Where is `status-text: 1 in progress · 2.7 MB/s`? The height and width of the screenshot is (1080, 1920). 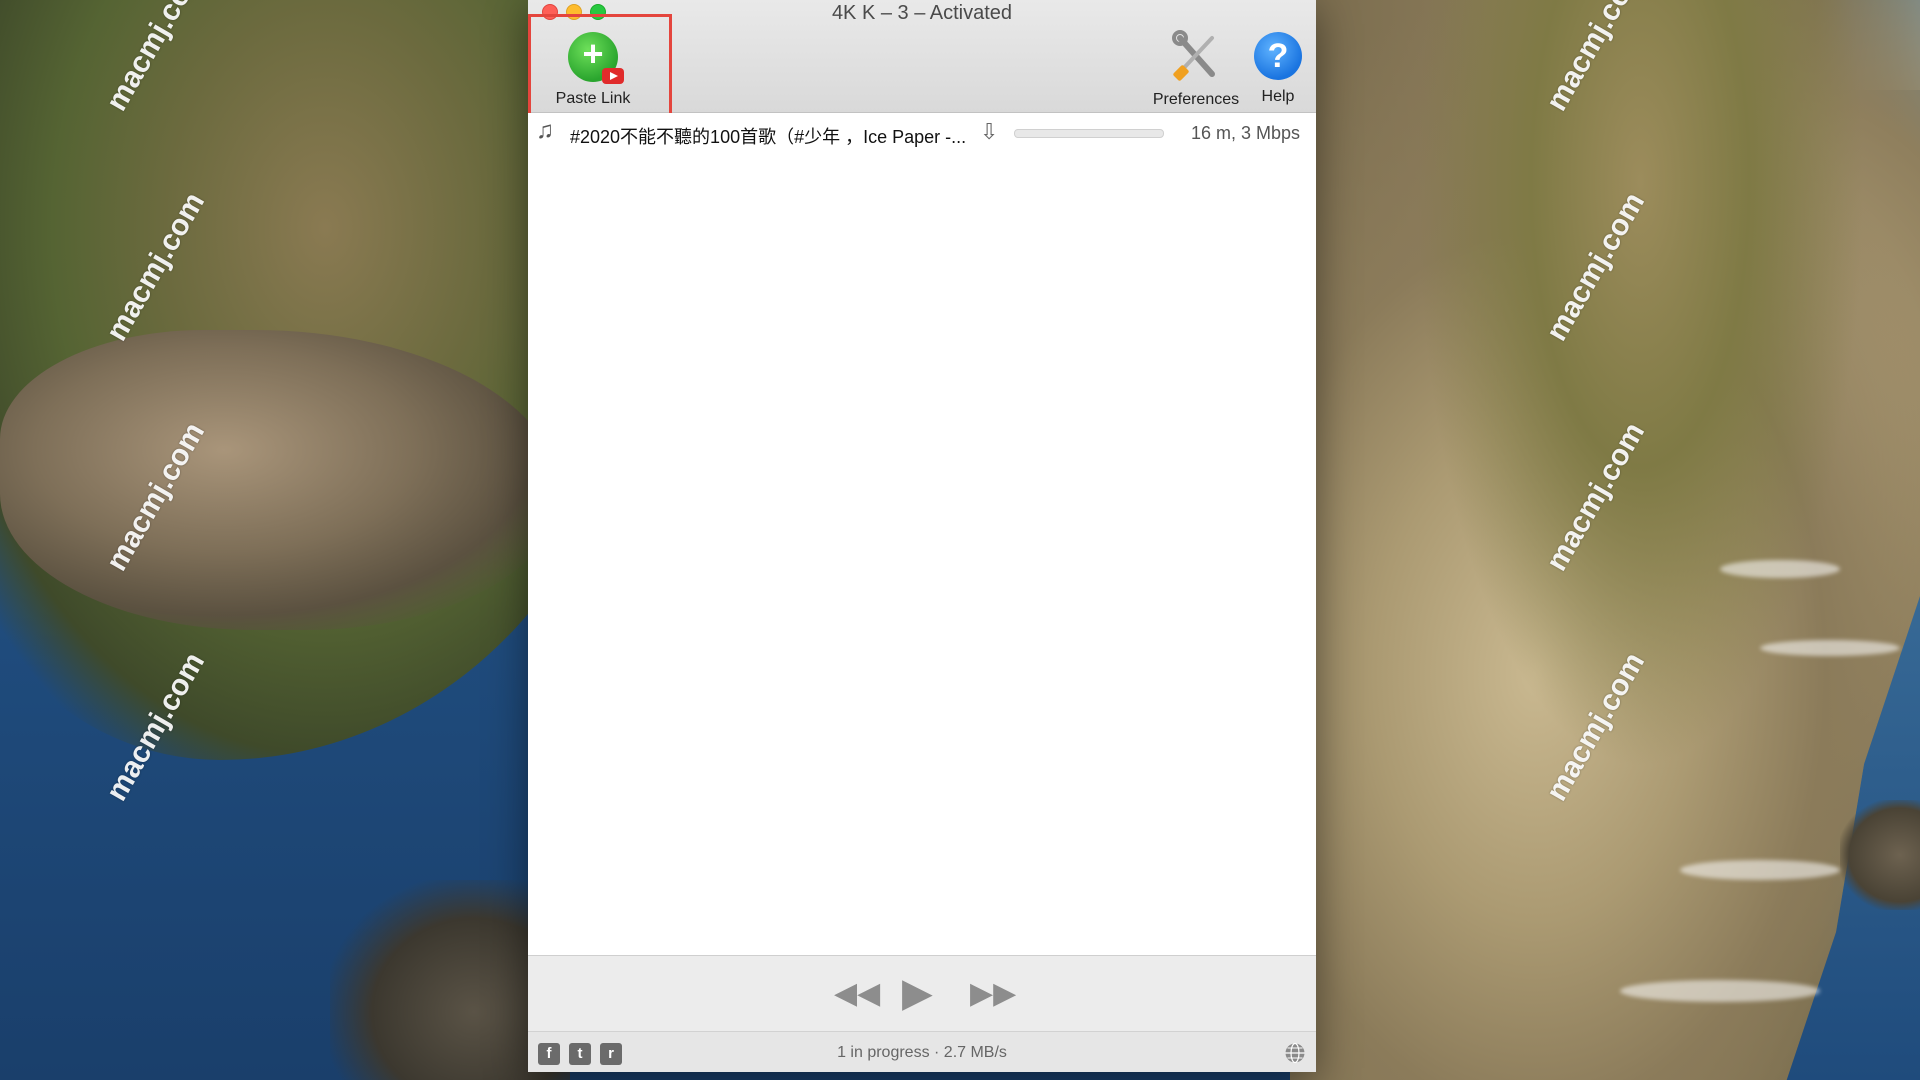
status-text: 1 in progress · 2.7 MB/s is located at coordinates (922, 1052).